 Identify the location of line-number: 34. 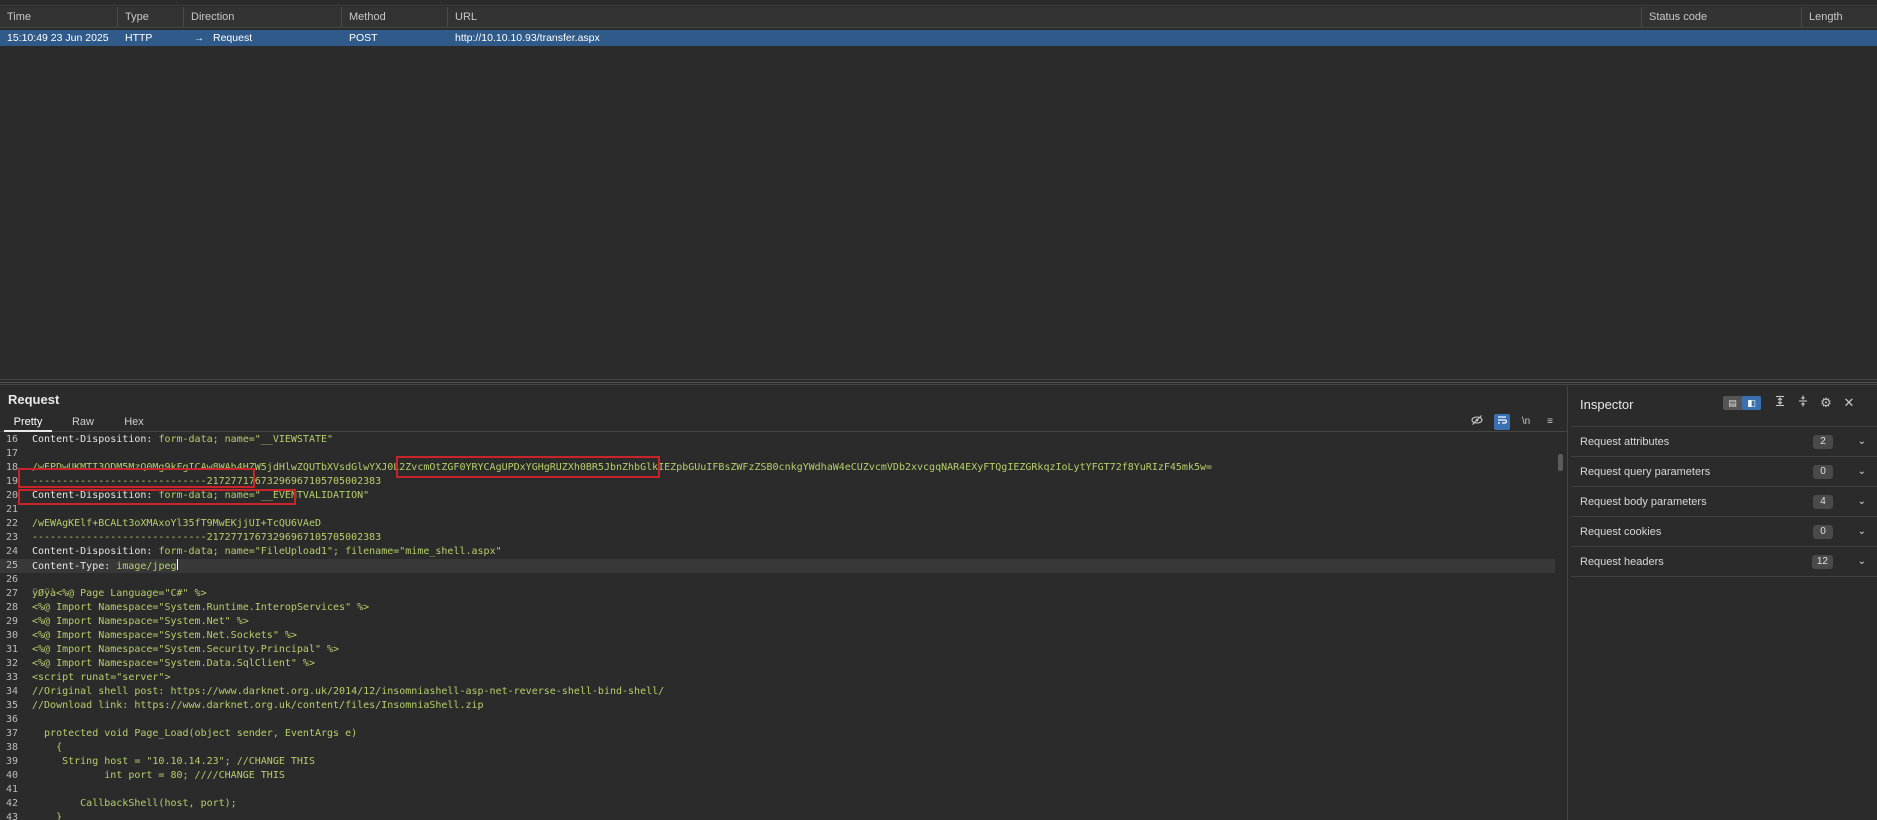
(12, 691).